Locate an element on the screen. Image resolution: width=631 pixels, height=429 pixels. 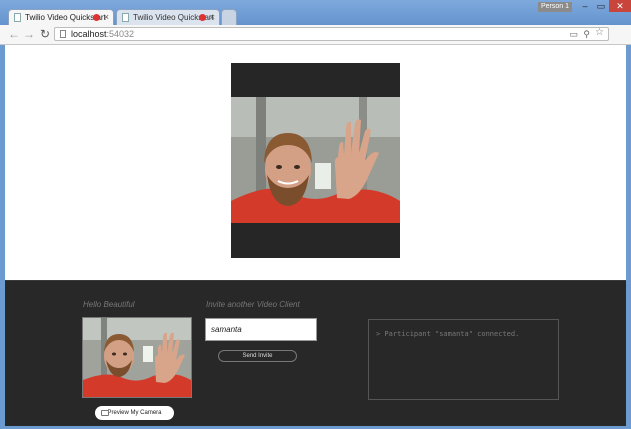
back-arrow-icon: ← is located at coordinates (14, 34).